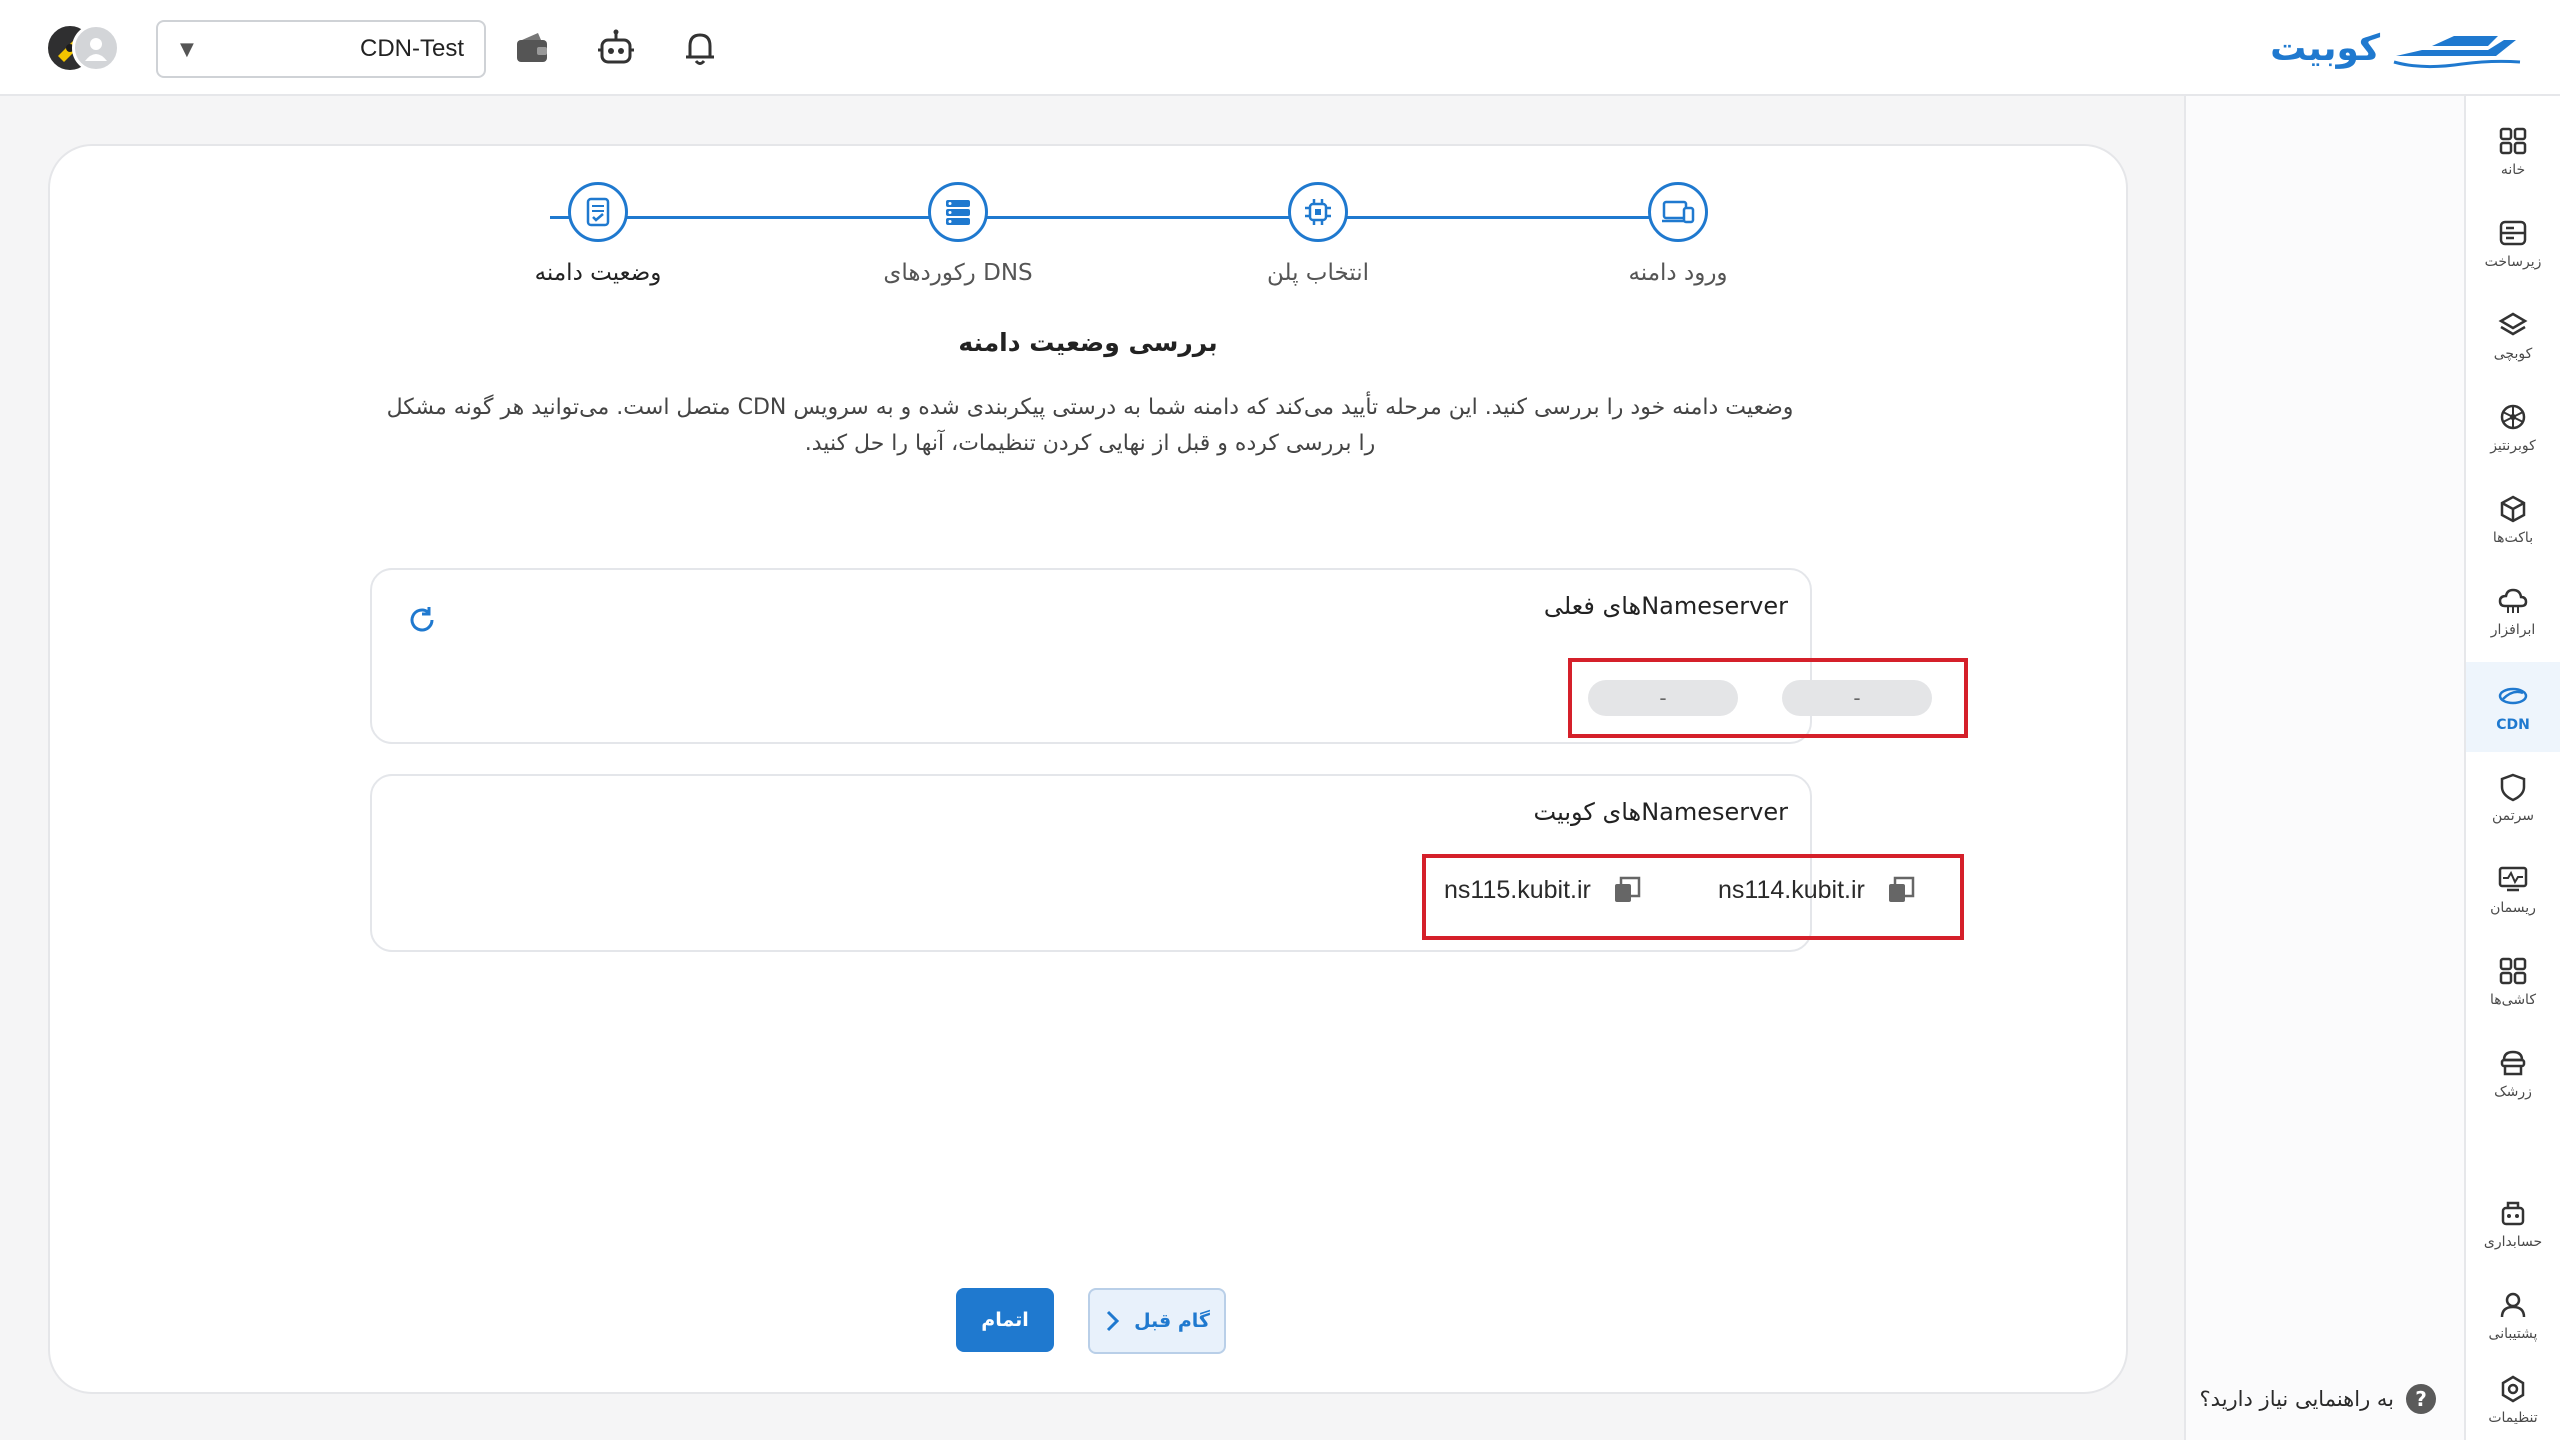 This screenshot has height=1440, width=2560. Describe the element at coordinates (1660, 812) in the screenshot. I see `kubit-nameservers-title: Nameserverهای کوبیت` at that location.